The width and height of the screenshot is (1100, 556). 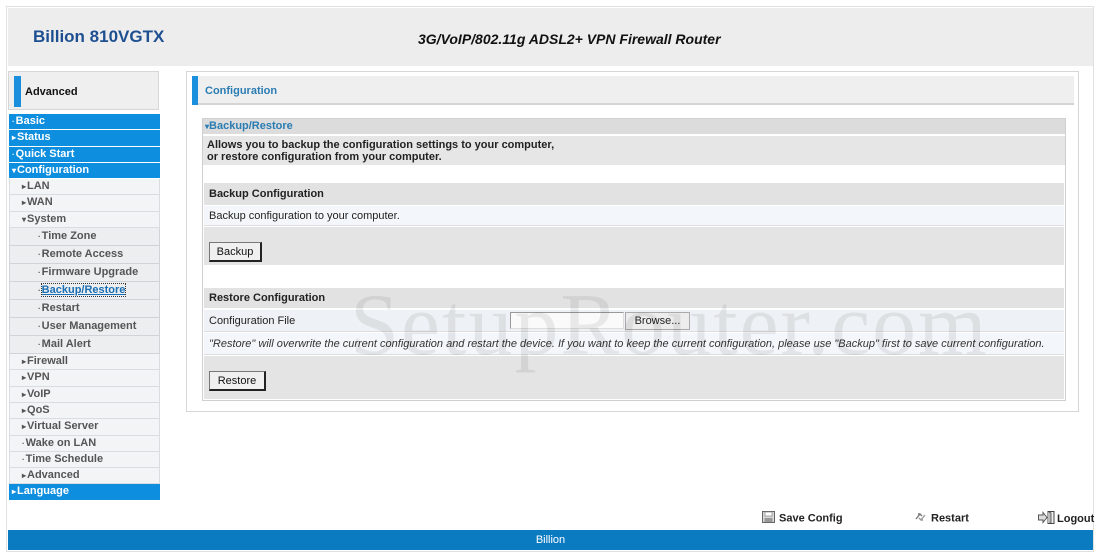 What do you see at coordinates (84, 362) in the screenshot?
I see `sidebar-item-firewall: ▸Firewall` at bounding box center [84, 362].